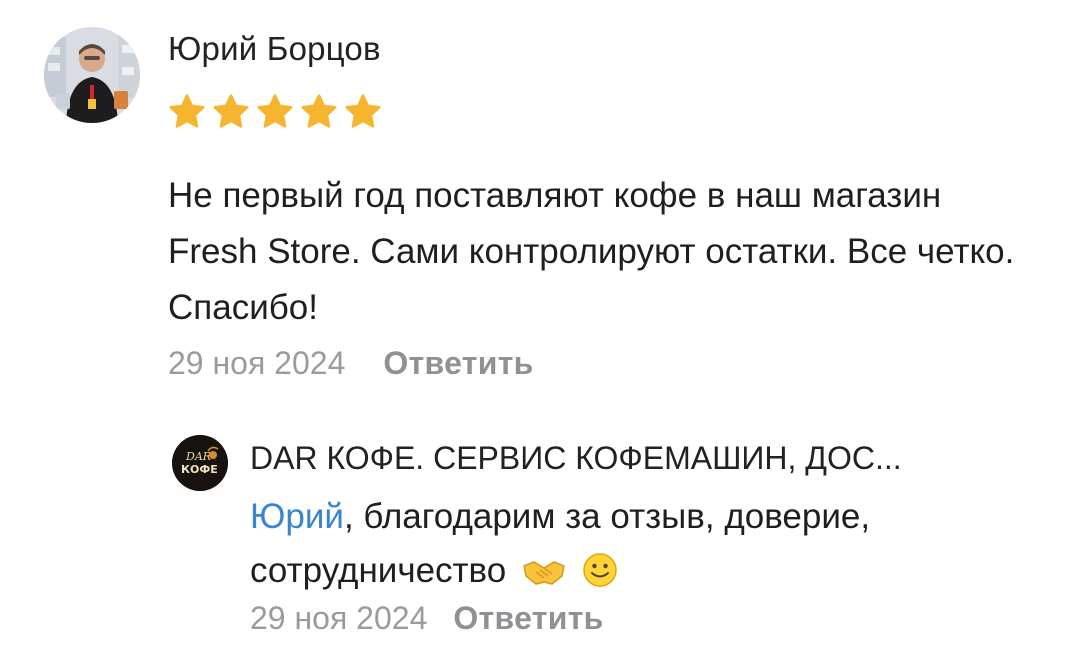  What do you see at coordinates (528, 618) in the screenshot?
I see `reply-to-reply-button: Ответить` at bounding box center [528, 618].